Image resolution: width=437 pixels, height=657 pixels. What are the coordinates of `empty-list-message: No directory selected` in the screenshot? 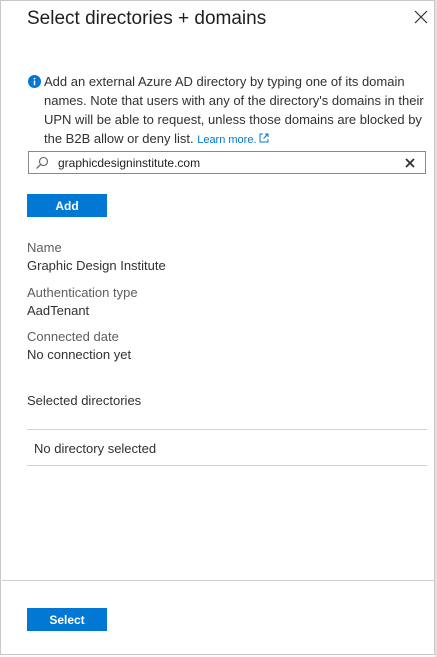 It's located at (95, 448).